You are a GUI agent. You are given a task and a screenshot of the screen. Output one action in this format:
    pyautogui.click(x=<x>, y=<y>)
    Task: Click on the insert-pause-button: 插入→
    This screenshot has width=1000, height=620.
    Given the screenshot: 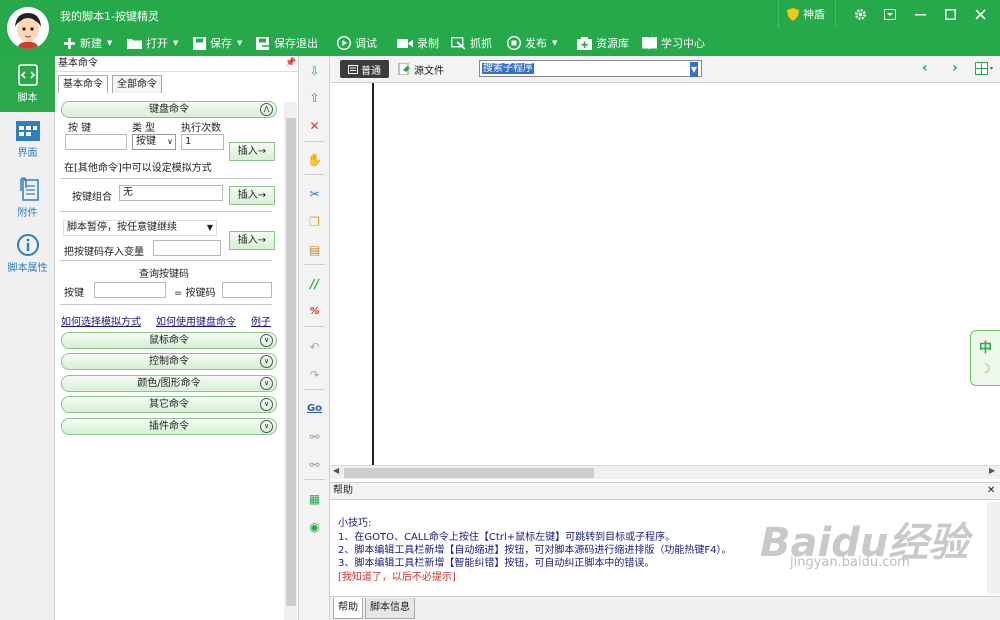 What is the action you would take?
    pyautogui.click(x=252, y=240)
    